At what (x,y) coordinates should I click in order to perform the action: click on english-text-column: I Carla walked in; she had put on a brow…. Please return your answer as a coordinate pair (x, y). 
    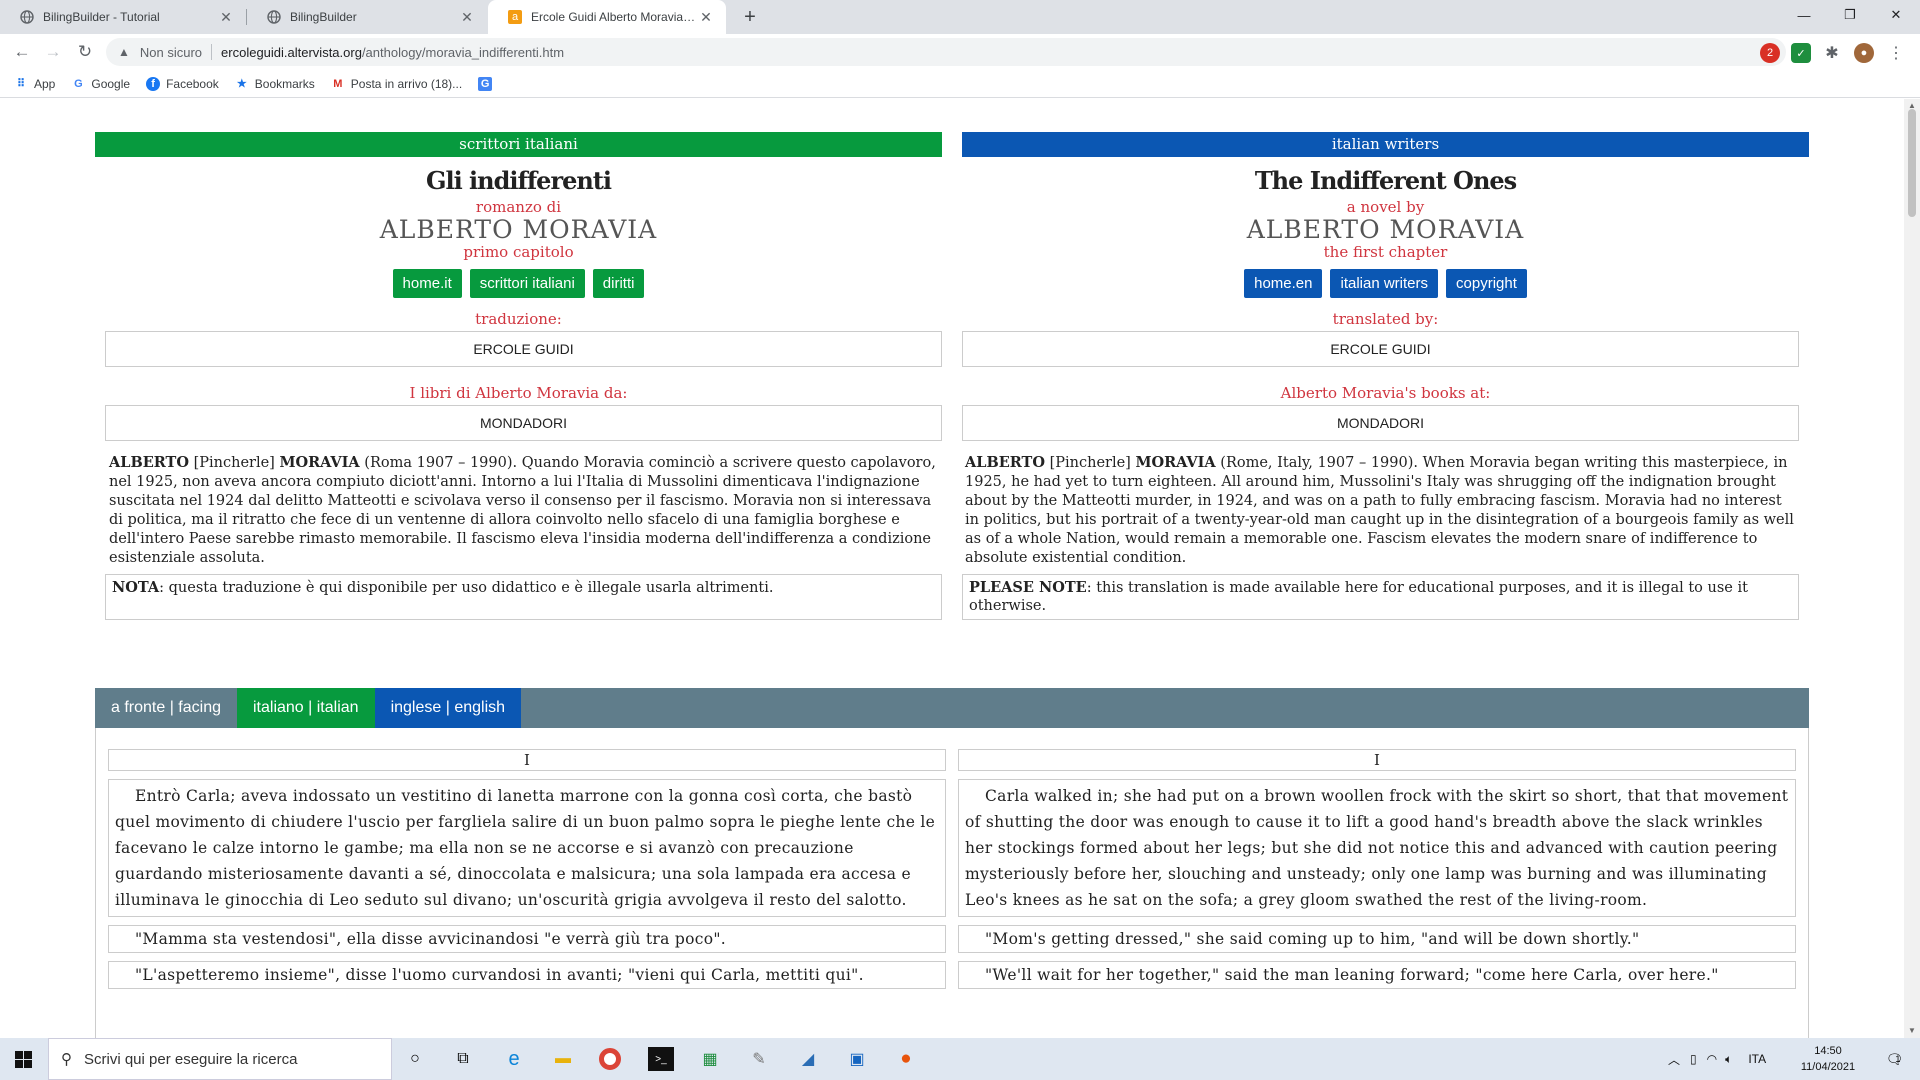
    Looking at the image, I should click on (1377, 858).